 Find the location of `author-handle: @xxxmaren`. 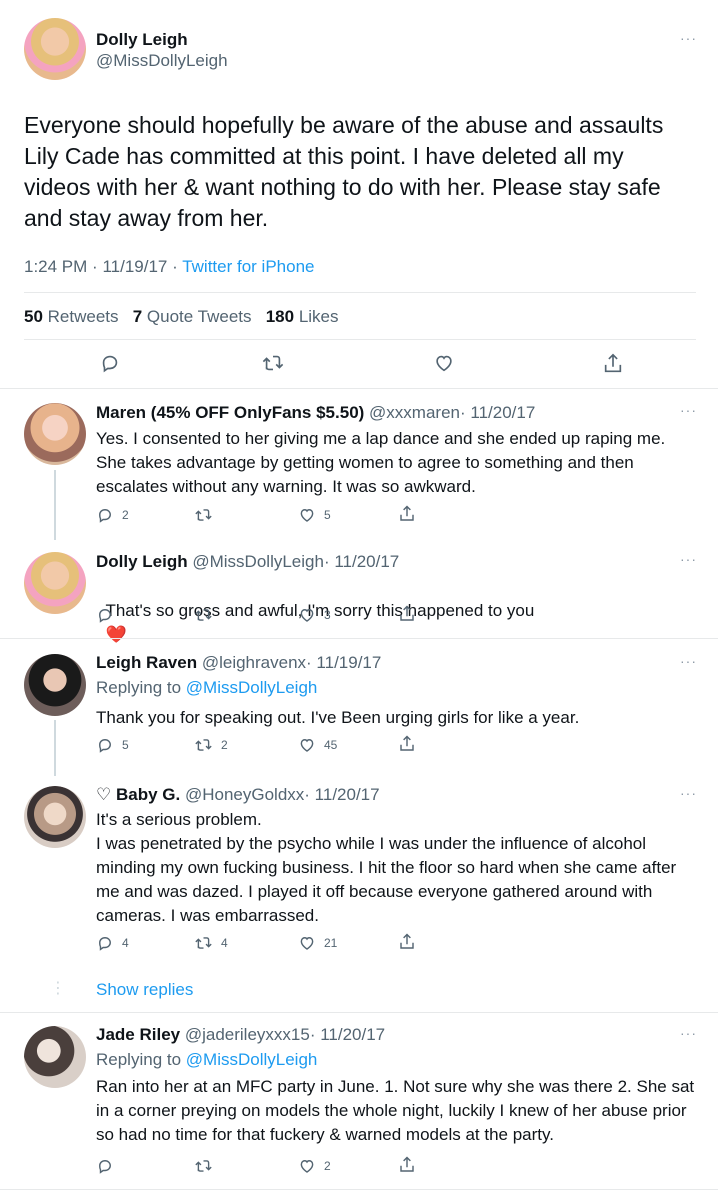

author-handle: @xxxmaren is located at coordinates (414, 412).